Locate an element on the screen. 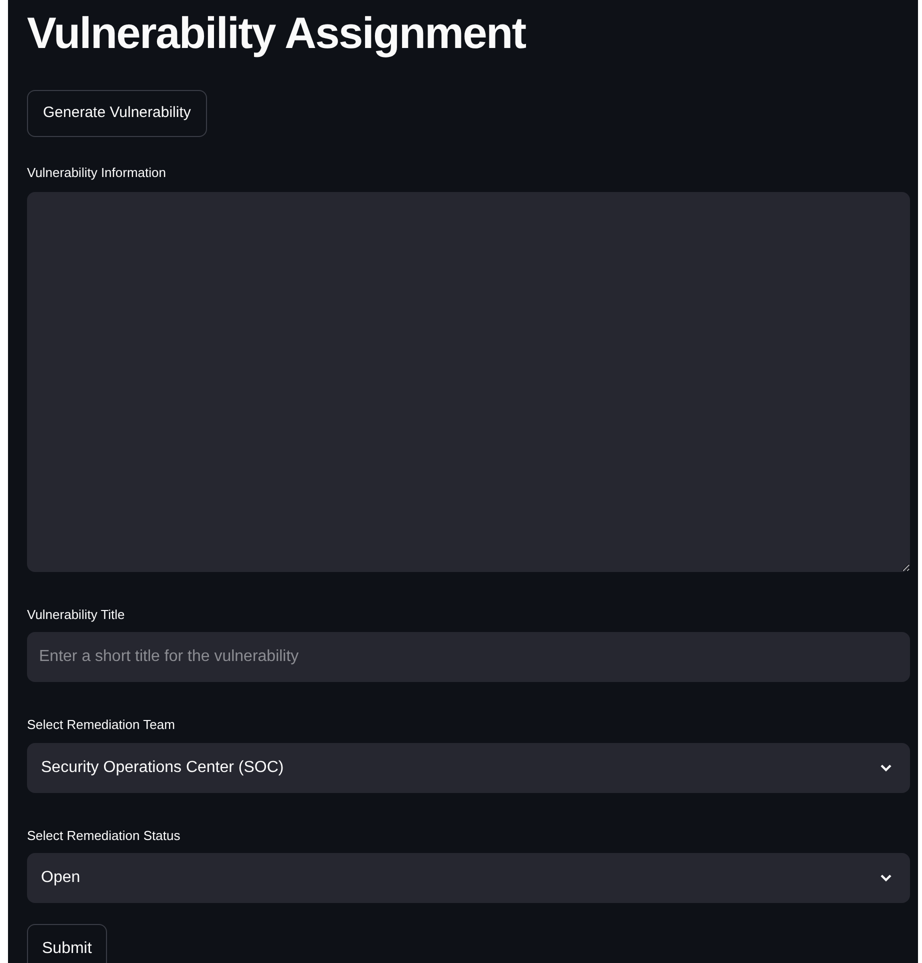 This screenshot has height=963, width=922. dropdown-value: Security Operations Center (SOC) is located at coordinates (162, 768).